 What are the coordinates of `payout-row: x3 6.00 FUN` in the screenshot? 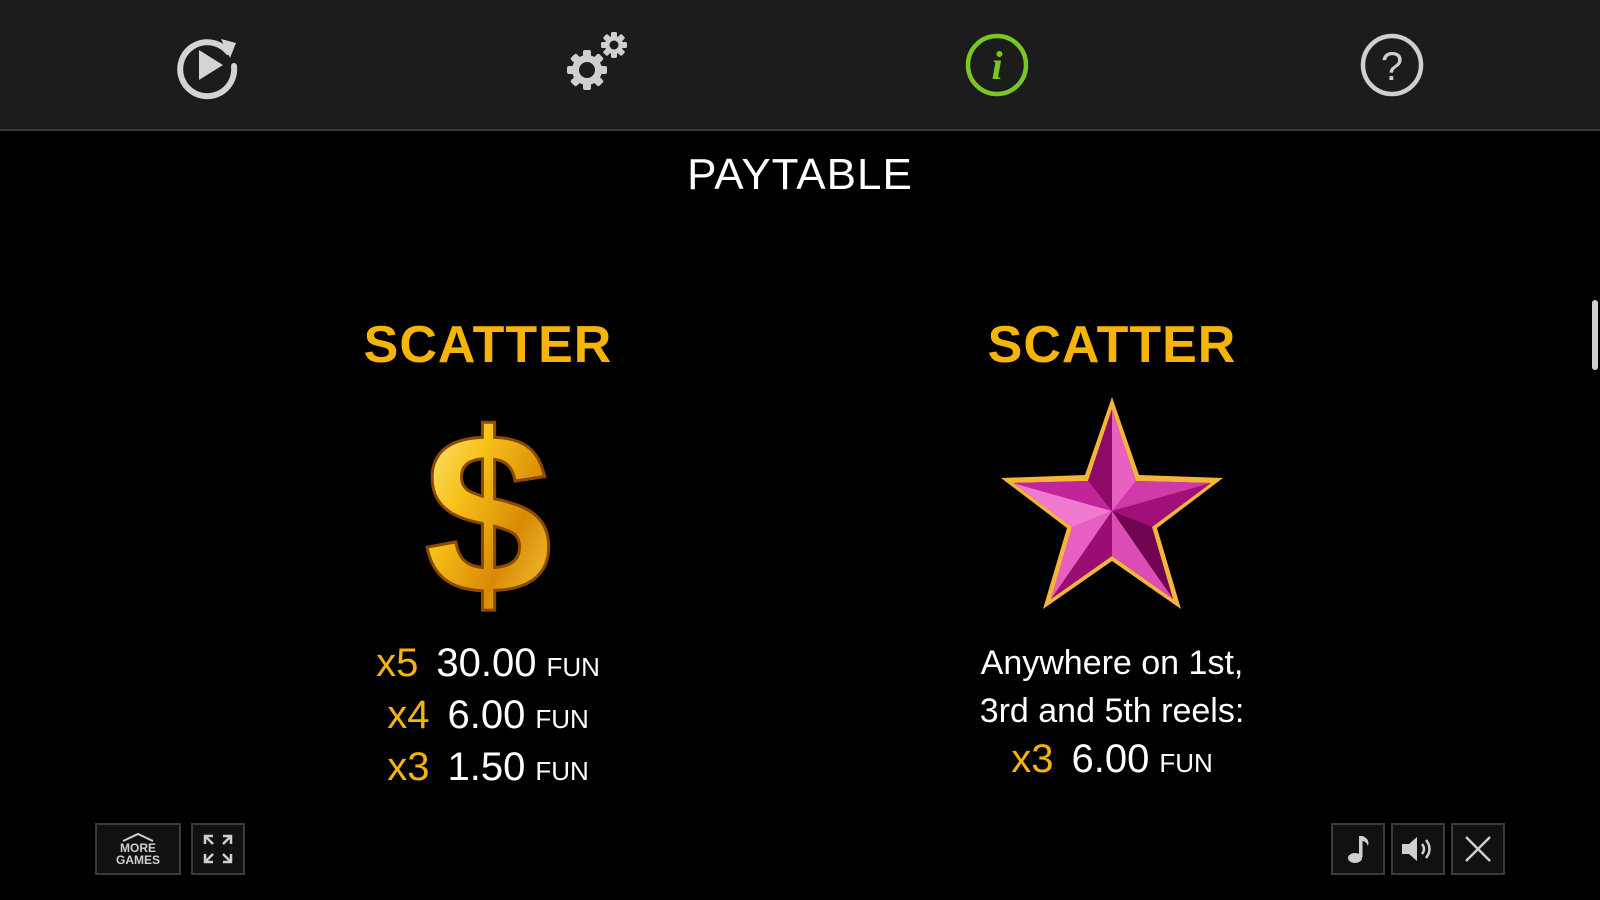 It's located at (1112, 761).